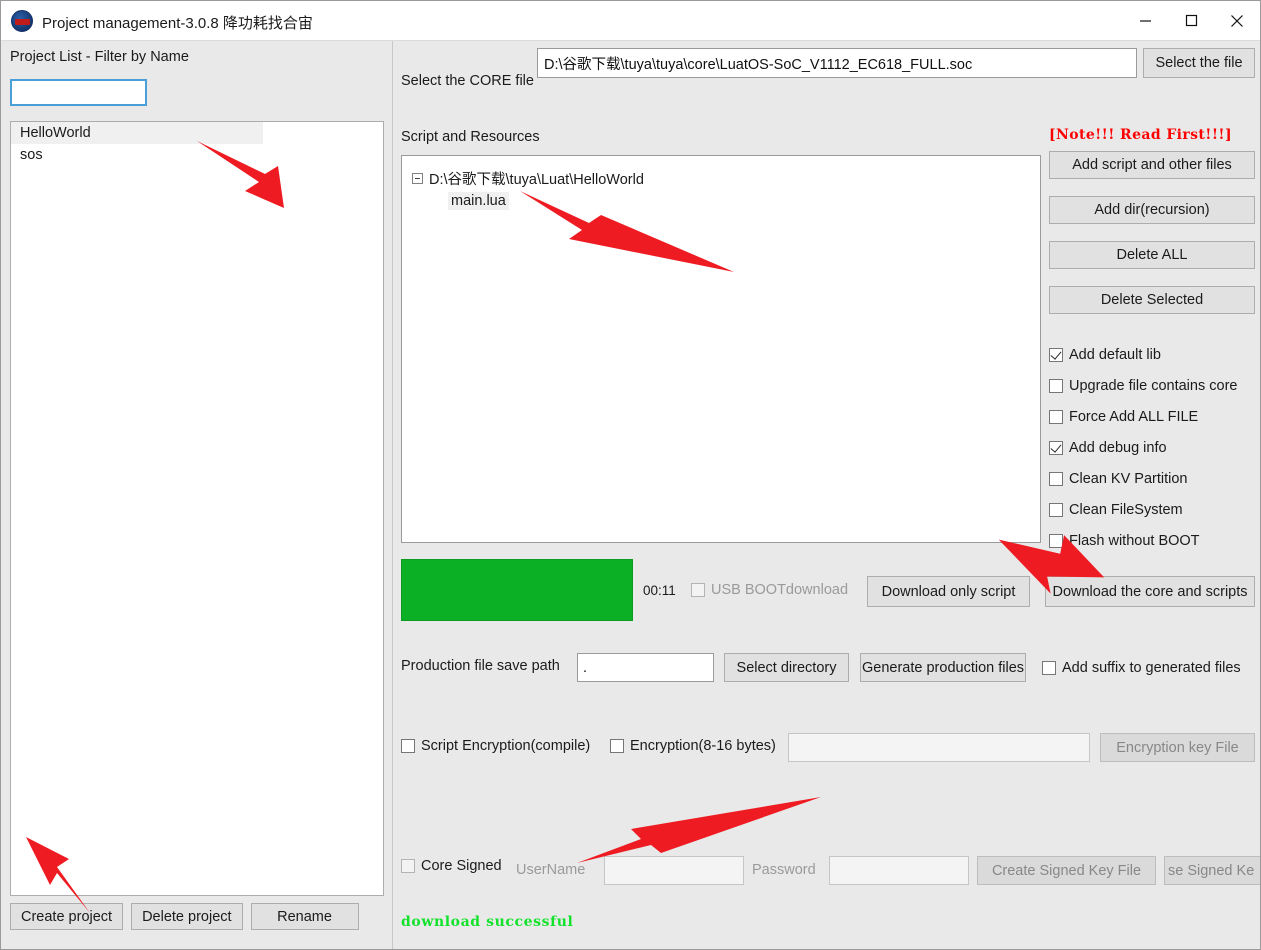 The width and height of the screenshot is (1261, 950). I want to click on select-core-file-button: Select the file, so click(1199, 63).